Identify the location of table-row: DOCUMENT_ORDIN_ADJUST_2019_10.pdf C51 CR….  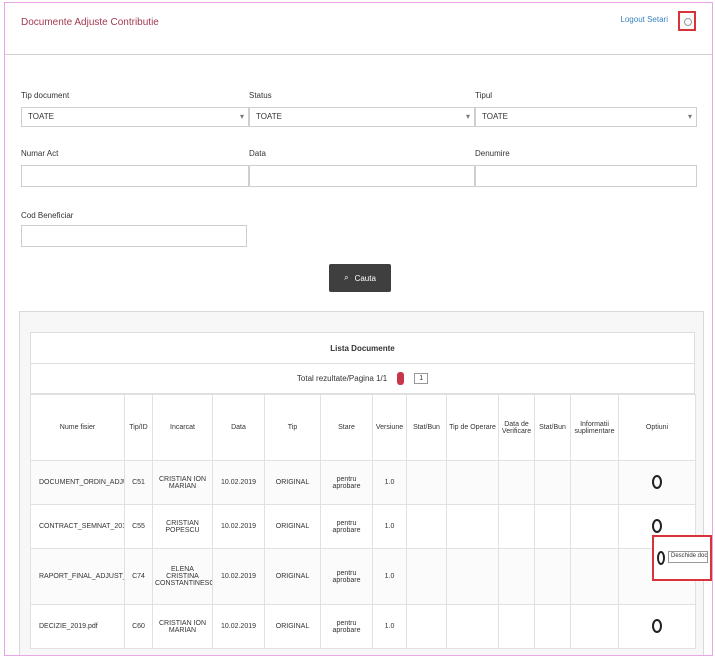
(363, 482).